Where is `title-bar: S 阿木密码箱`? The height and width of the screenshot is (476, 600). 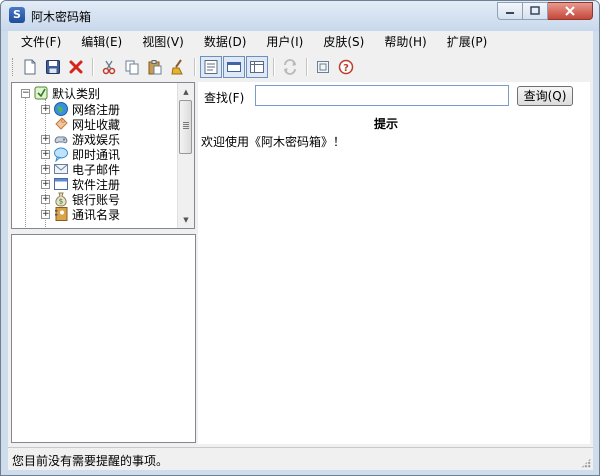
title-bar: S 阿木密码箱 is located at coordinates (300, 16).